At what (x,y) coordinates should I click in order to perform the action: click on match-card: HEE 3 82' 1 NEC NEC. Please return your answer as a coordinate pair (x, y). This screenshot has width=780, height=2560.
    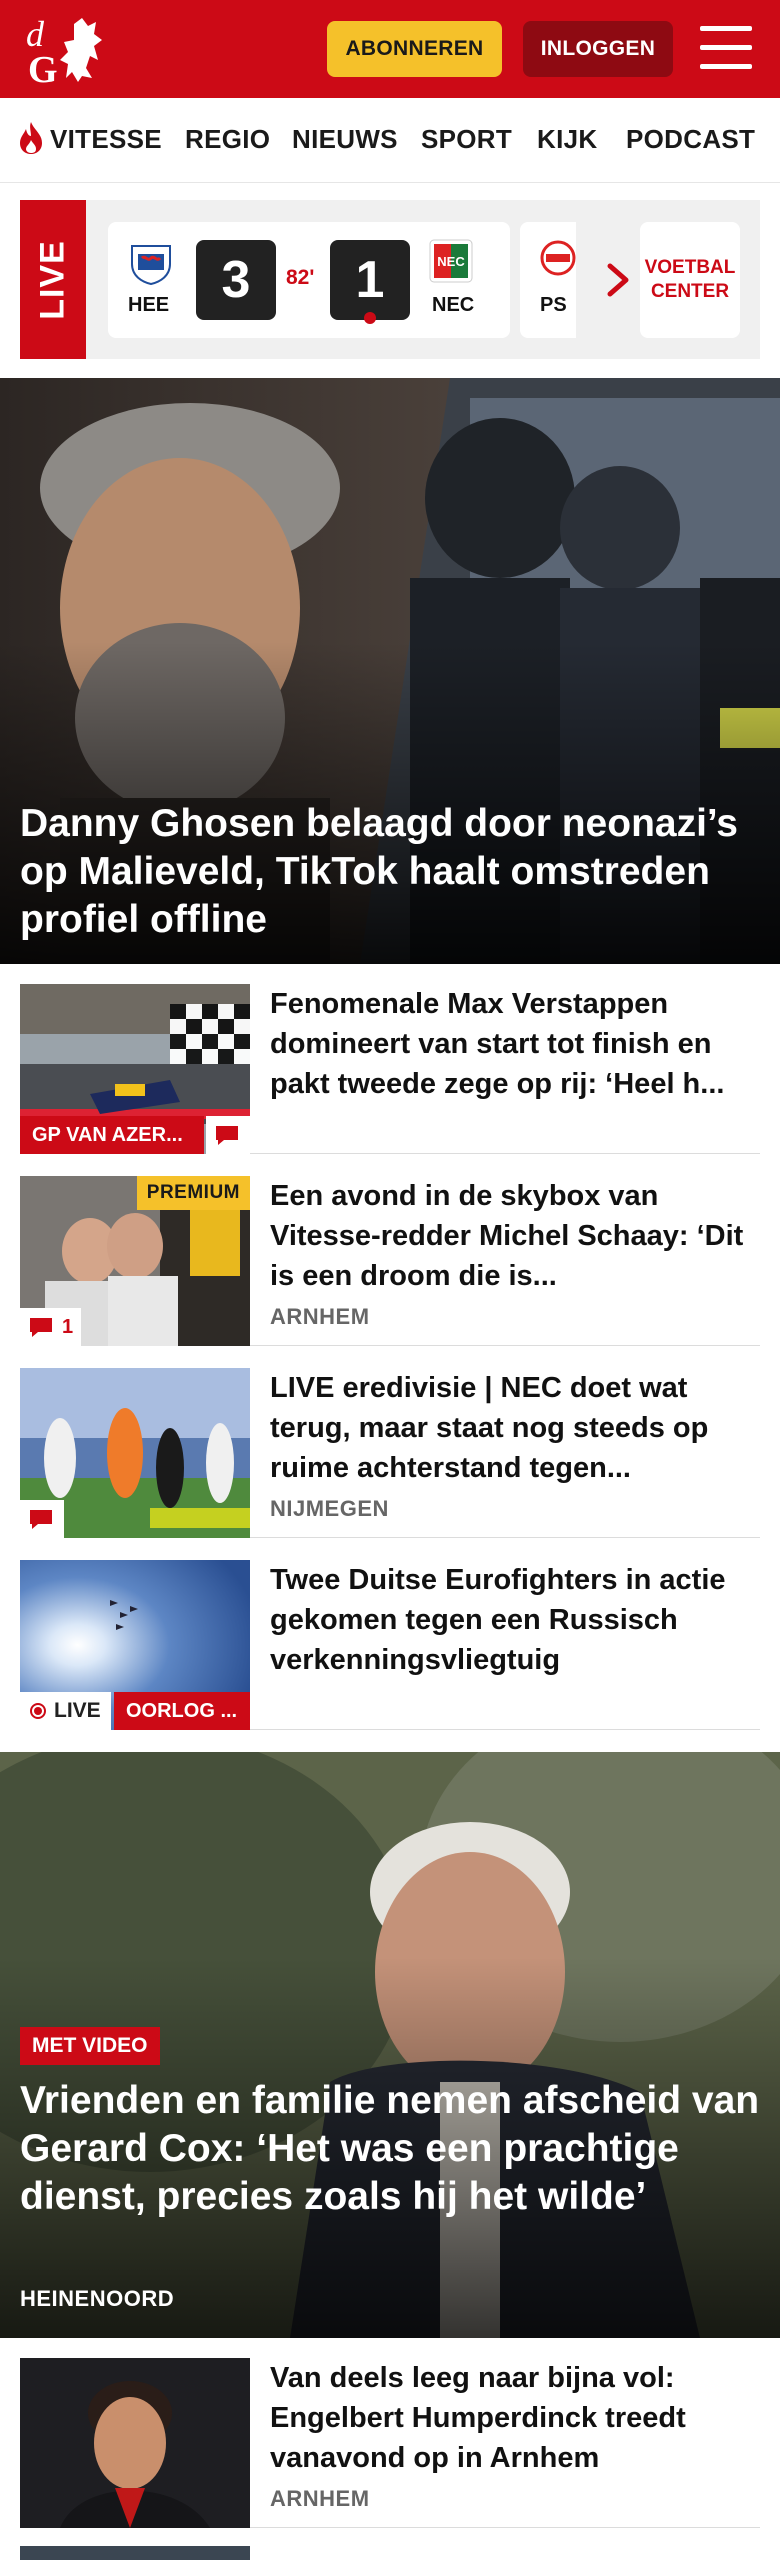
    Looking at the image, I should click on (309, 280).